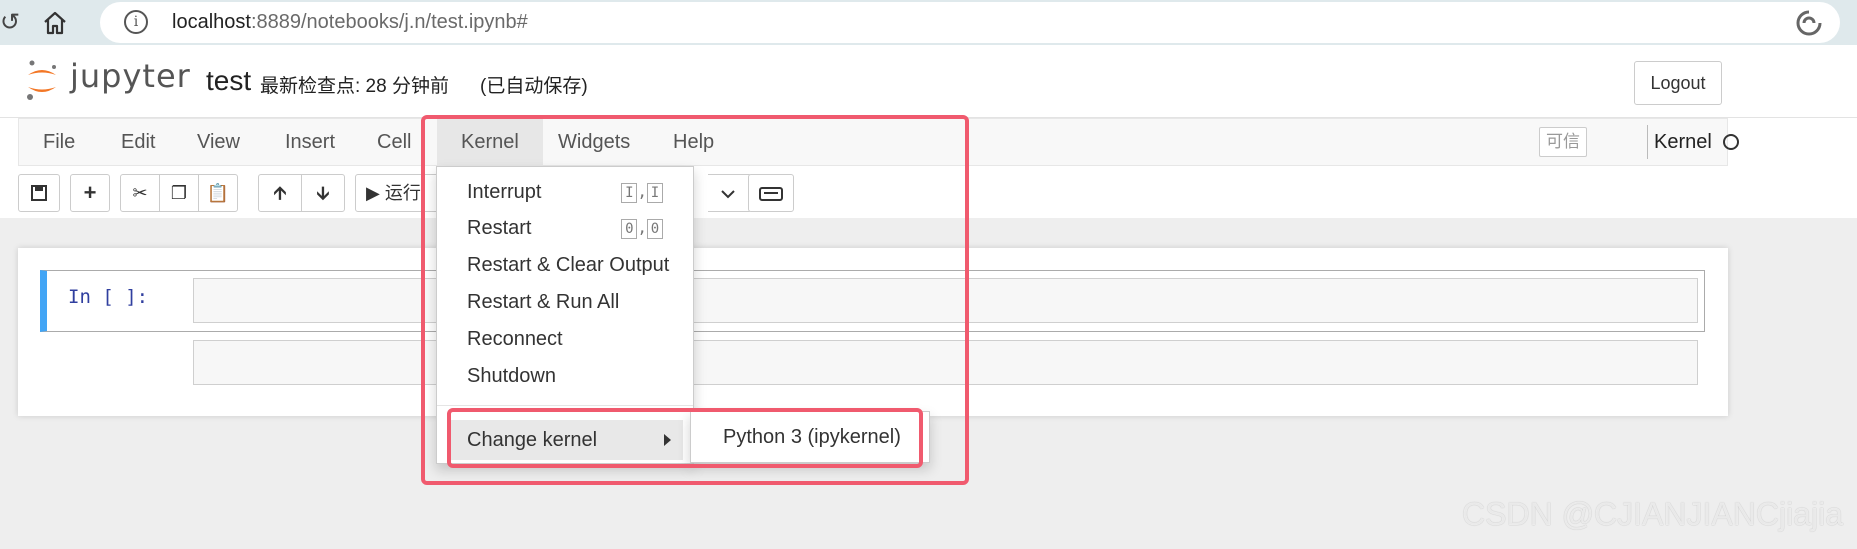 This screenshot has width=1857, height=549. Describe the element at coordinates (565, 405) in the screenshot. I see `menu-divider` at that location.